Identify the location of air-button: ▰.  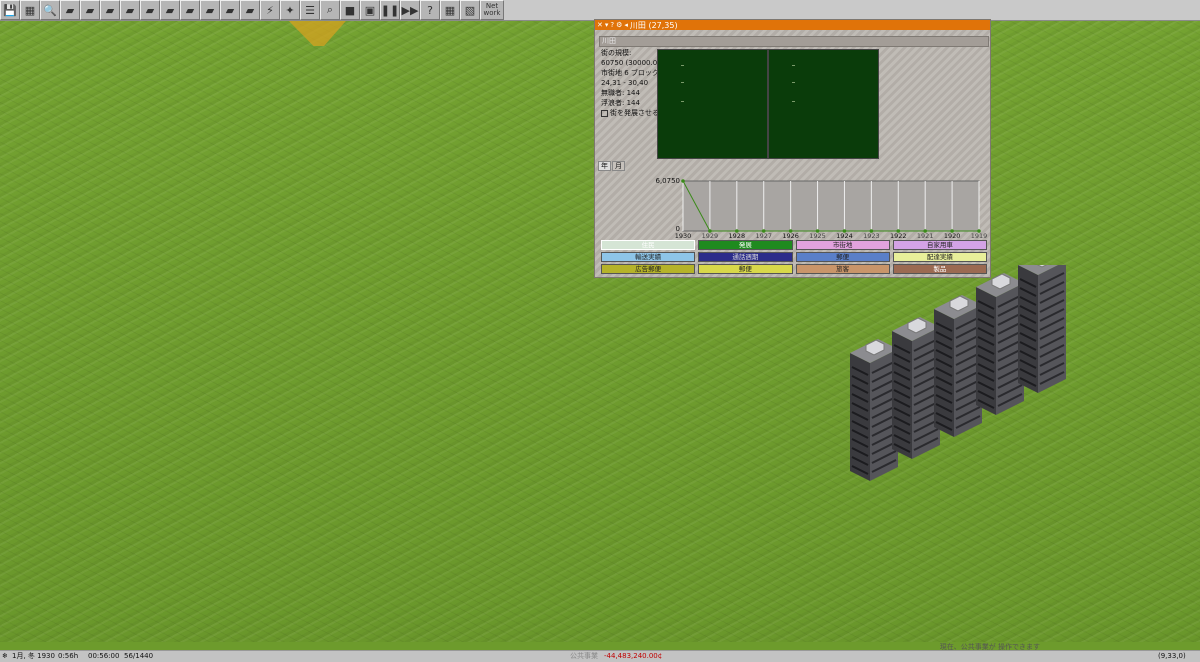
(210, 10).